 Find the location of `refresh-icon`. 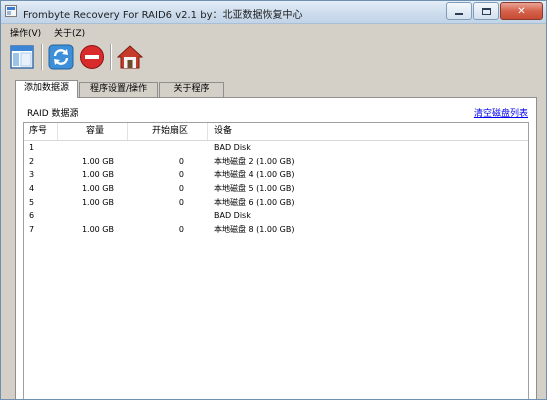

refresh-icon is located at coordinates (61, 57).